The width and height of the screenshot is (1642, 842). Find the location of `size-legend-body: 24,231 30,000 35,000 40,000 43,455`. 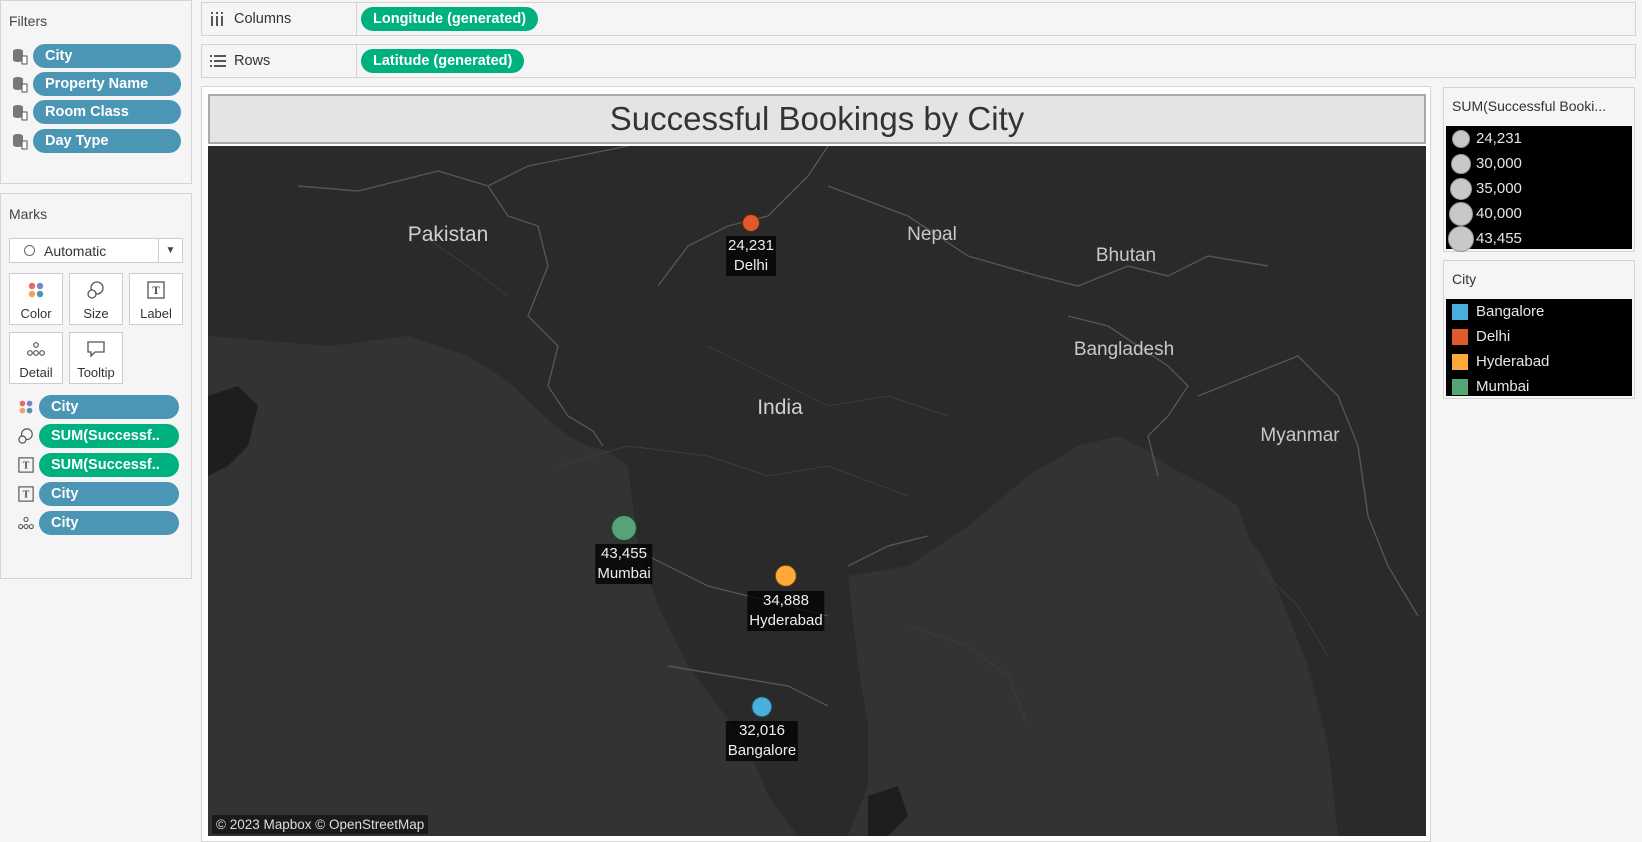

size-legend-body: 24,231 30,000 35,000 40,000 43,455 is located at coordinates (1539, 189).